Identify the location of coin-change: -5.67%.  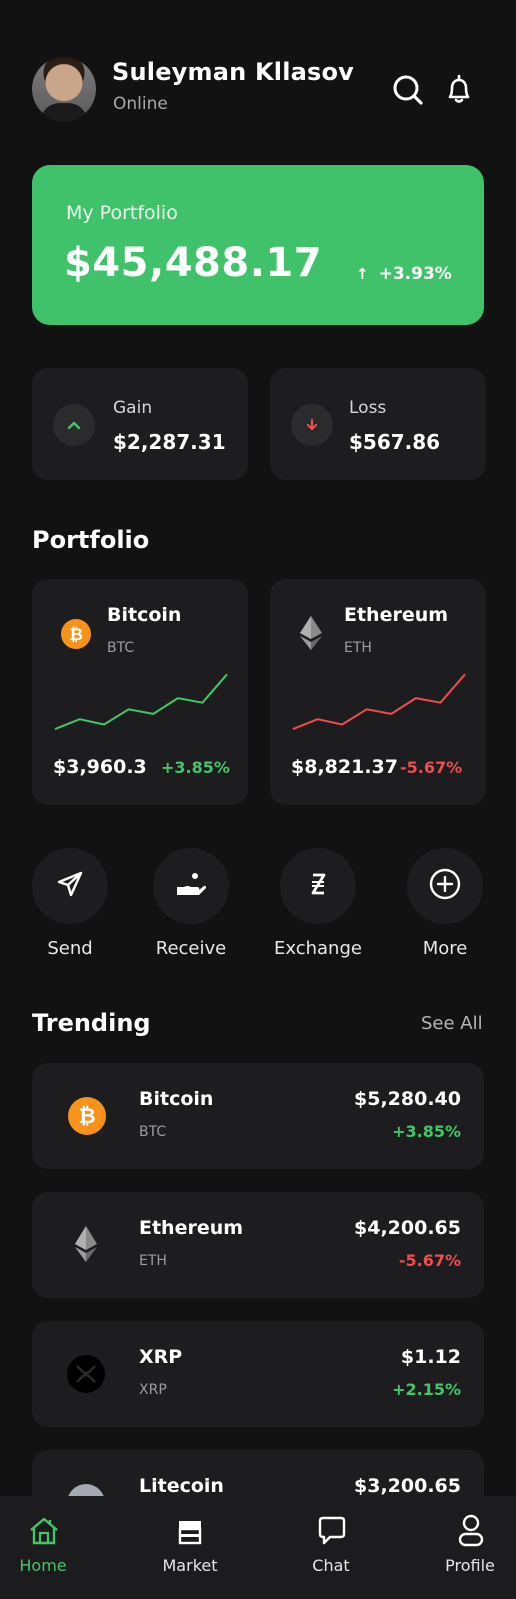
(431, 767).